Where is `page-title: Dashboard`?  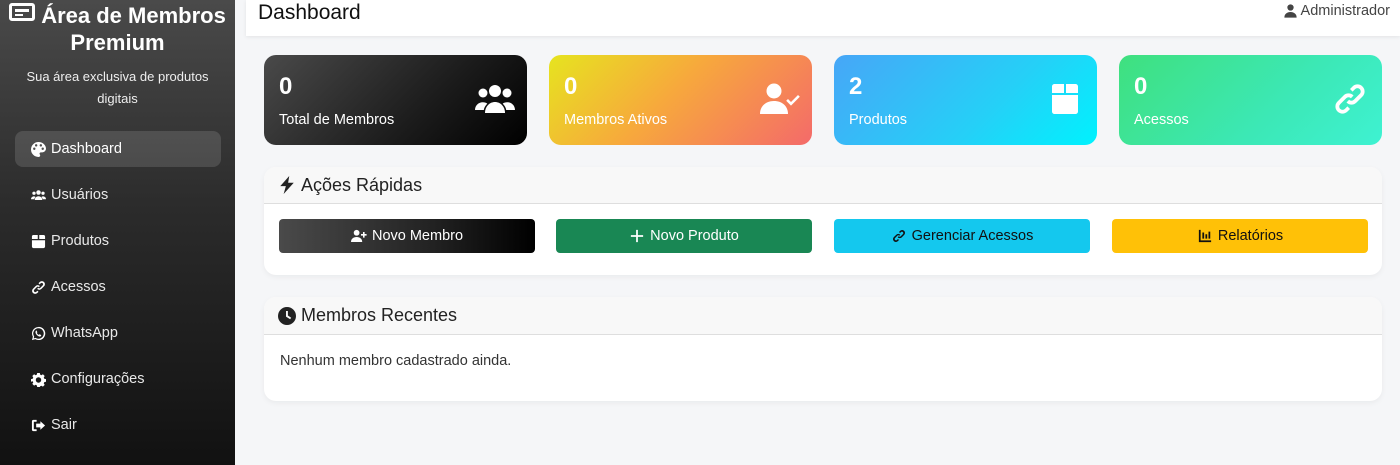
page-title: Dashboard is located at coordinates (309, 12).